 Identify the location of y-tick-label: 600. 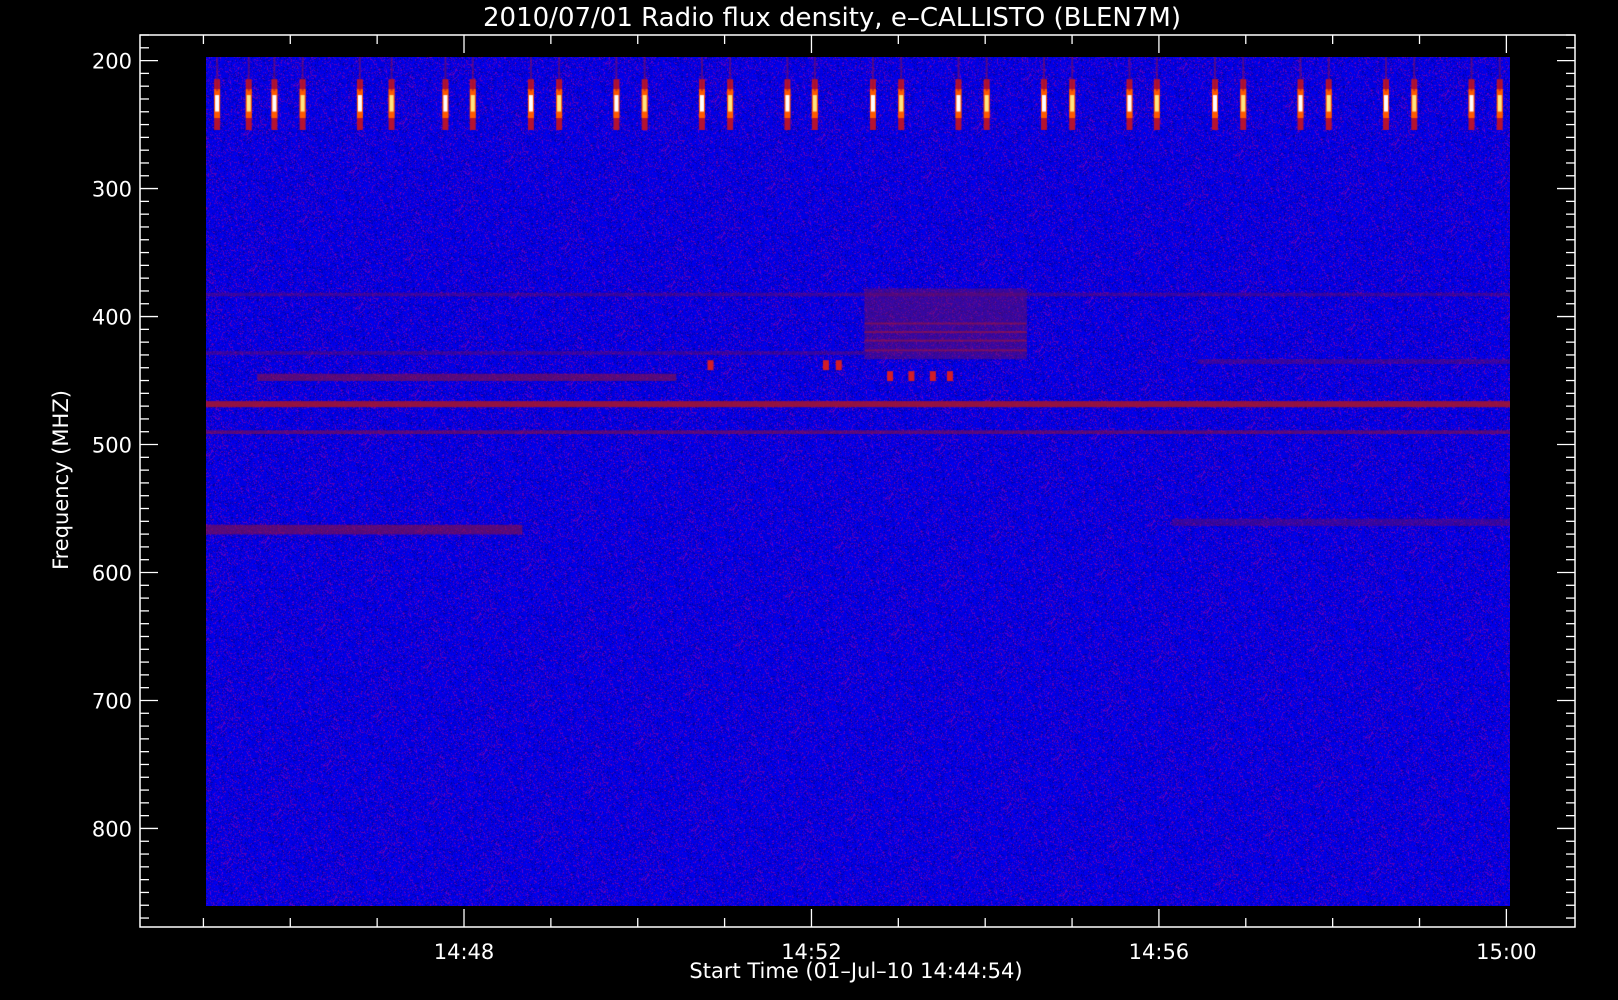
(112, 574).